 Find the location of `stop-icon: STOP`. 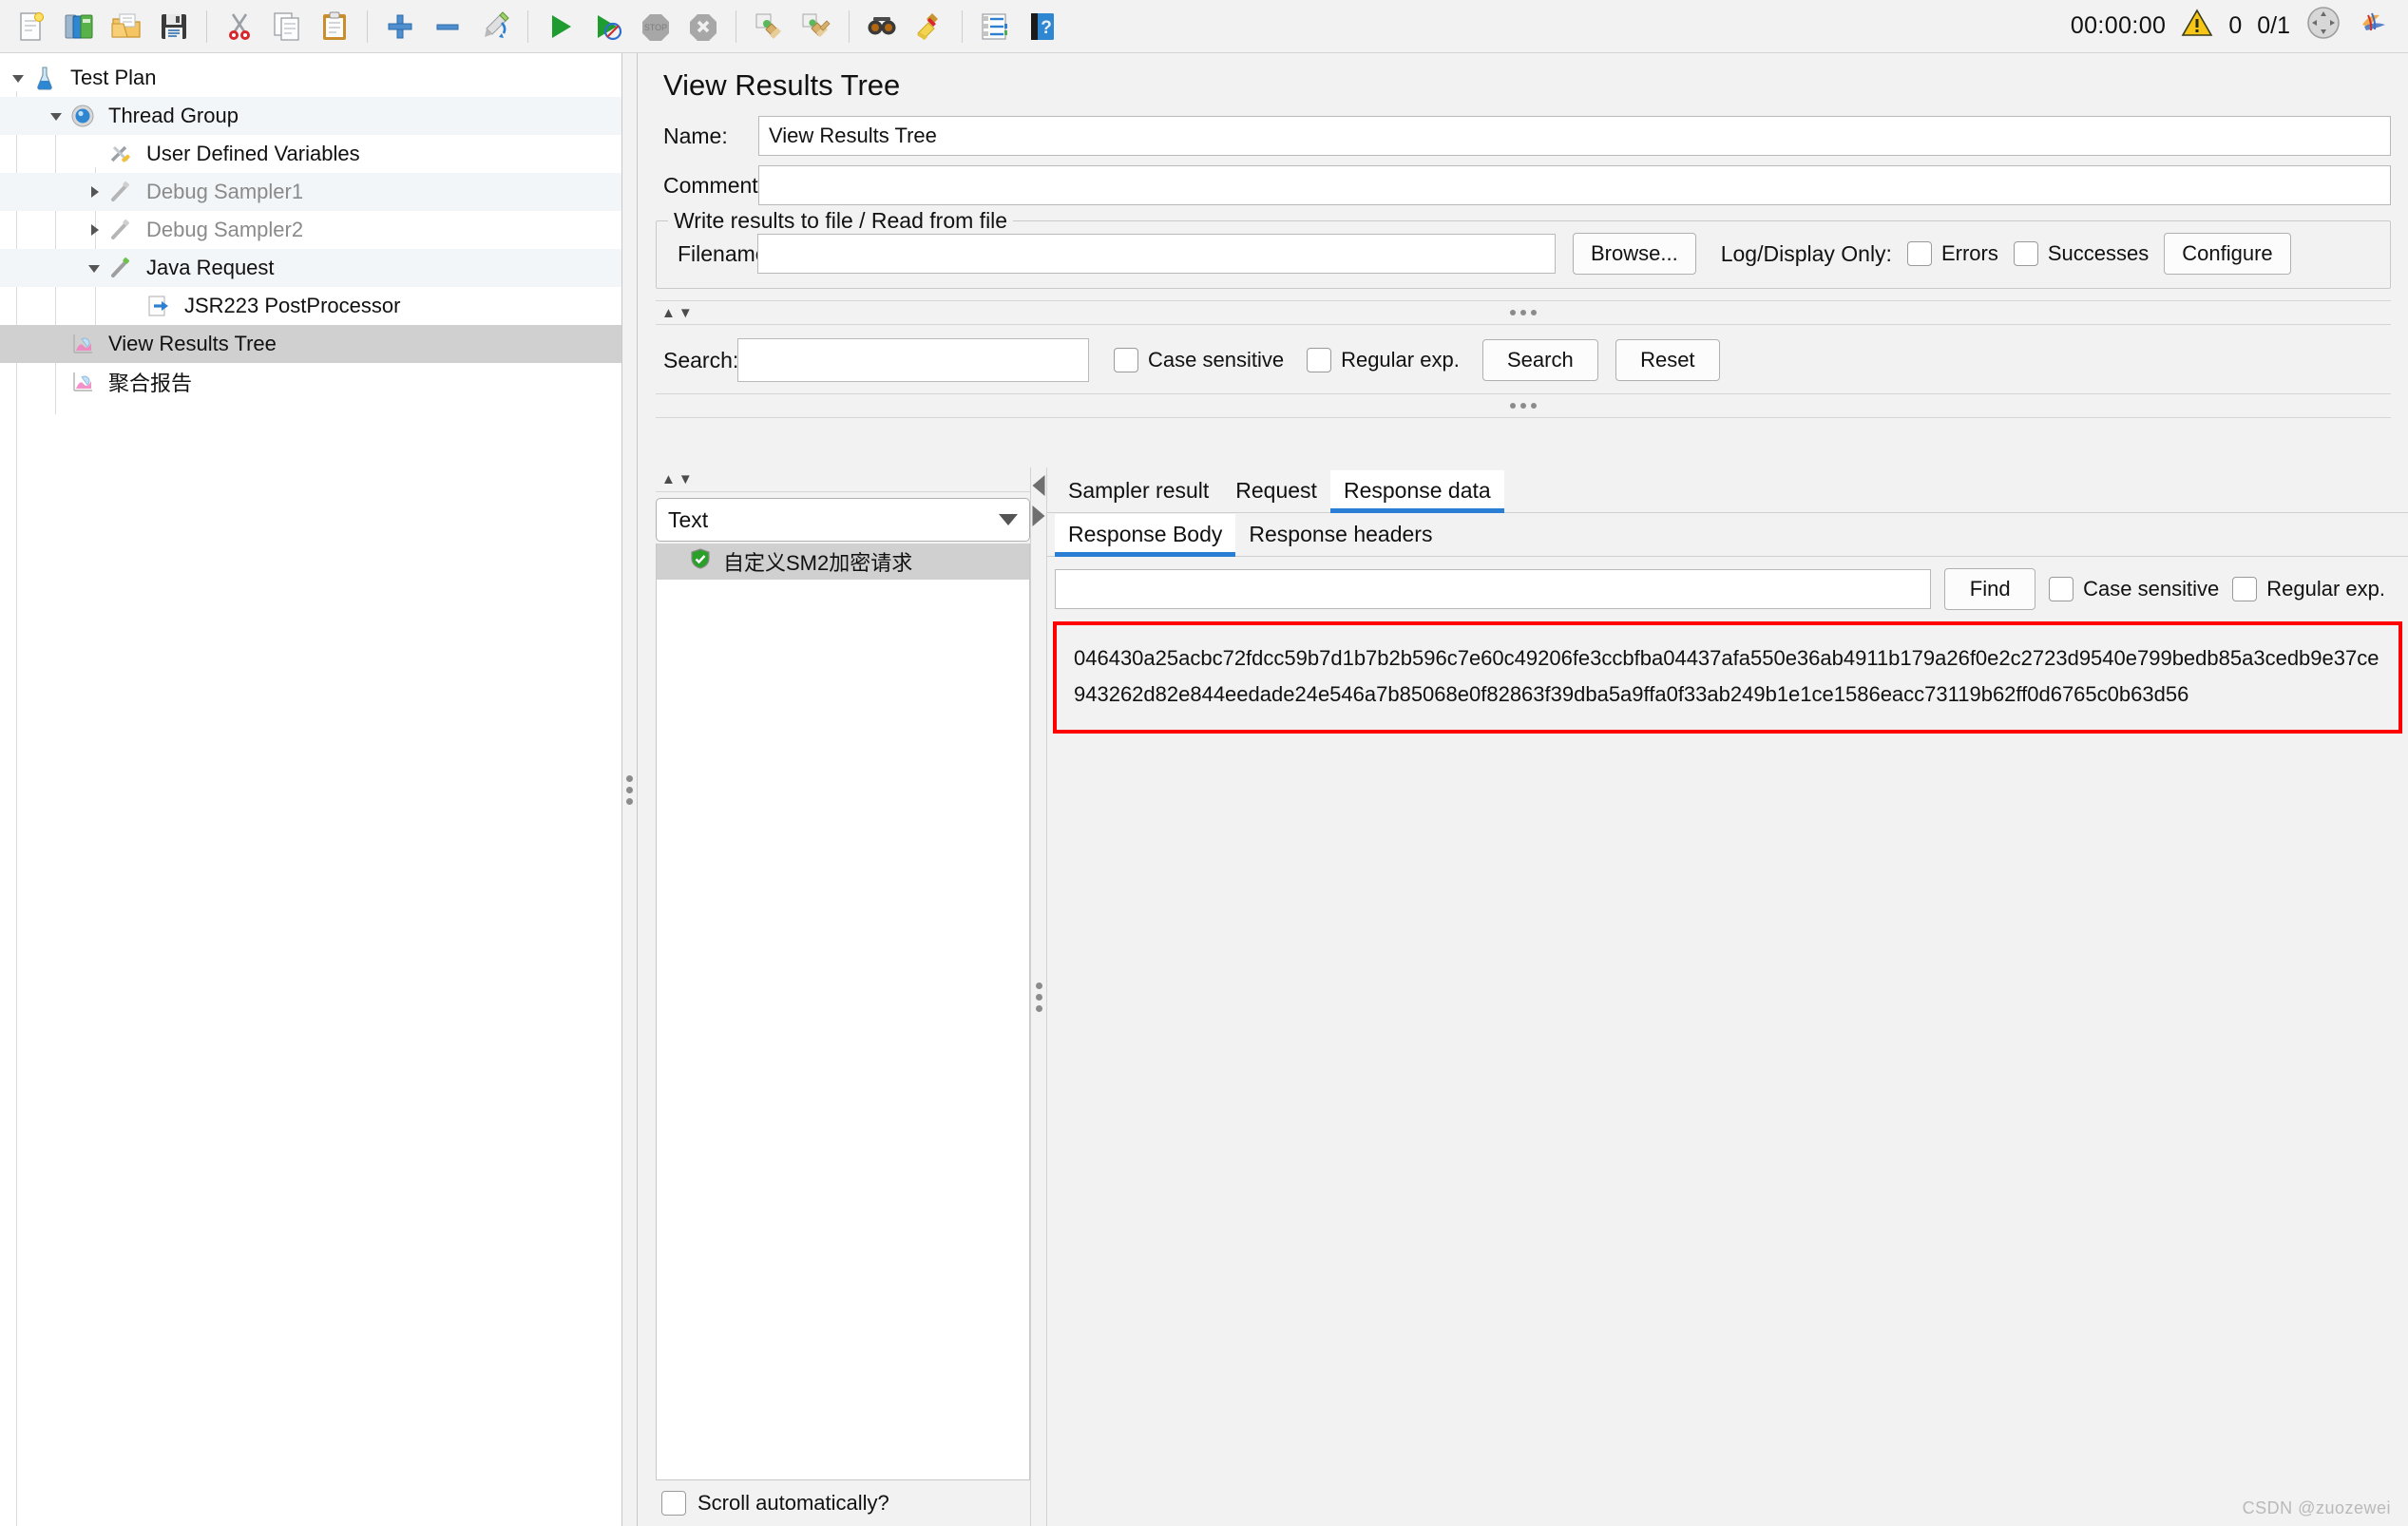

stop-icon: STOP is located at coordinates (656, 27).